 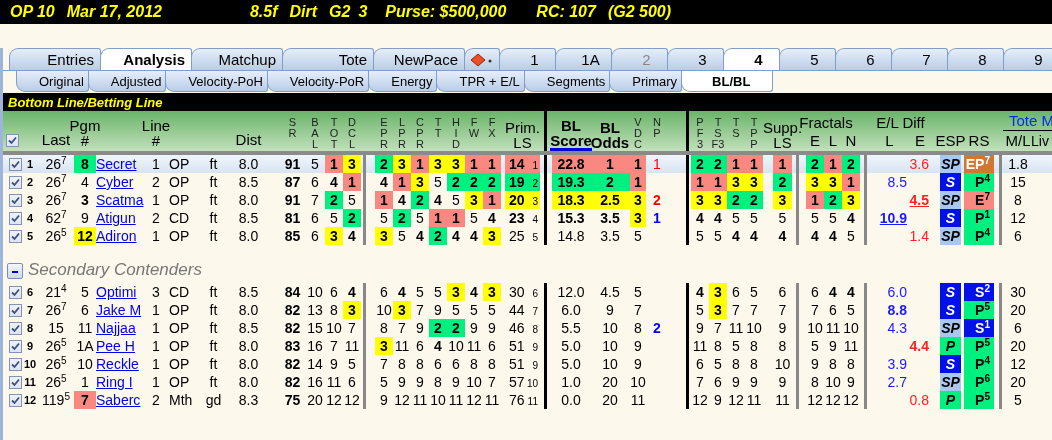 What do you see at coordinates (975, 59) in the screenshot?
I see `tab: 8` at bounding box center [975, 59].